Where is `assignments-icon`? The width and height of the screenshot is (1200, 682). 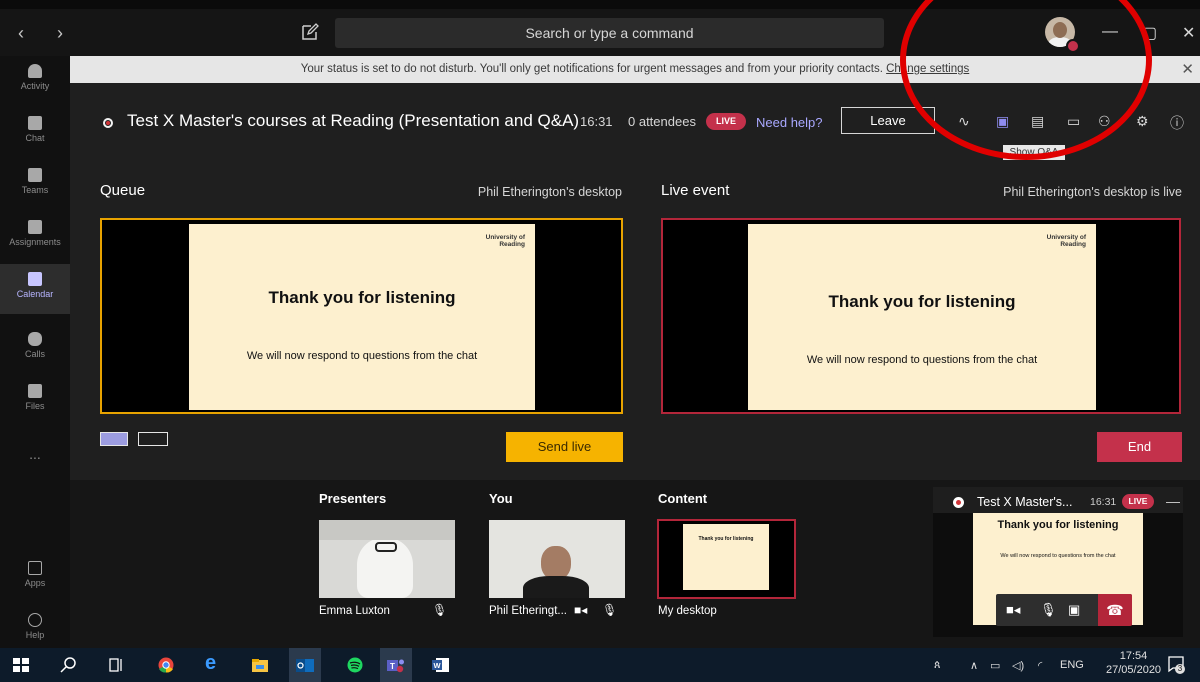
assignments-icon is located at coordinates (35, 227).